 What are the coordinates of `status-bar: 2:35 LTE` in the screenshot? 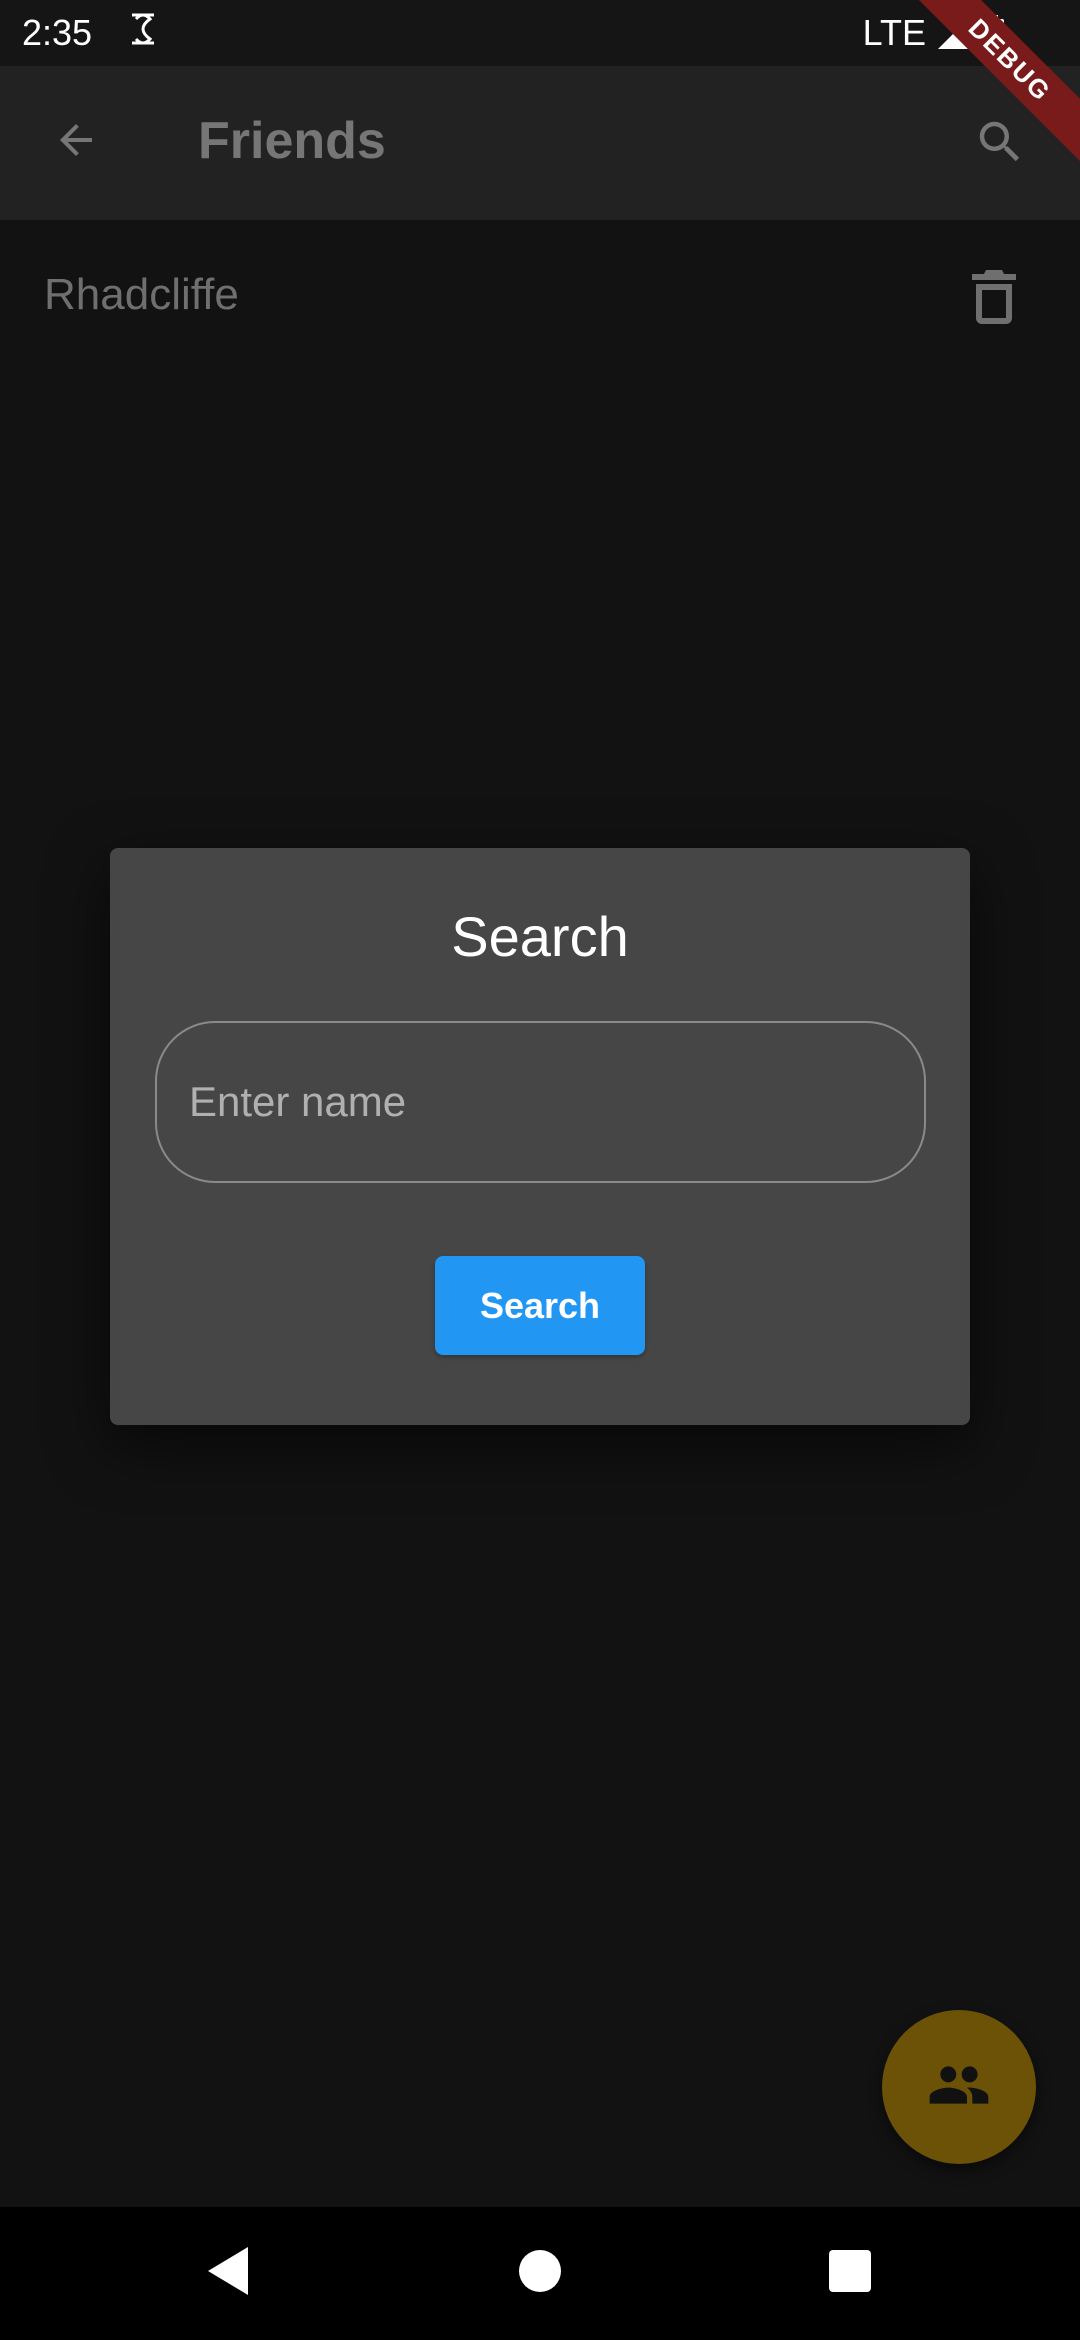 It's located at (540, 33).